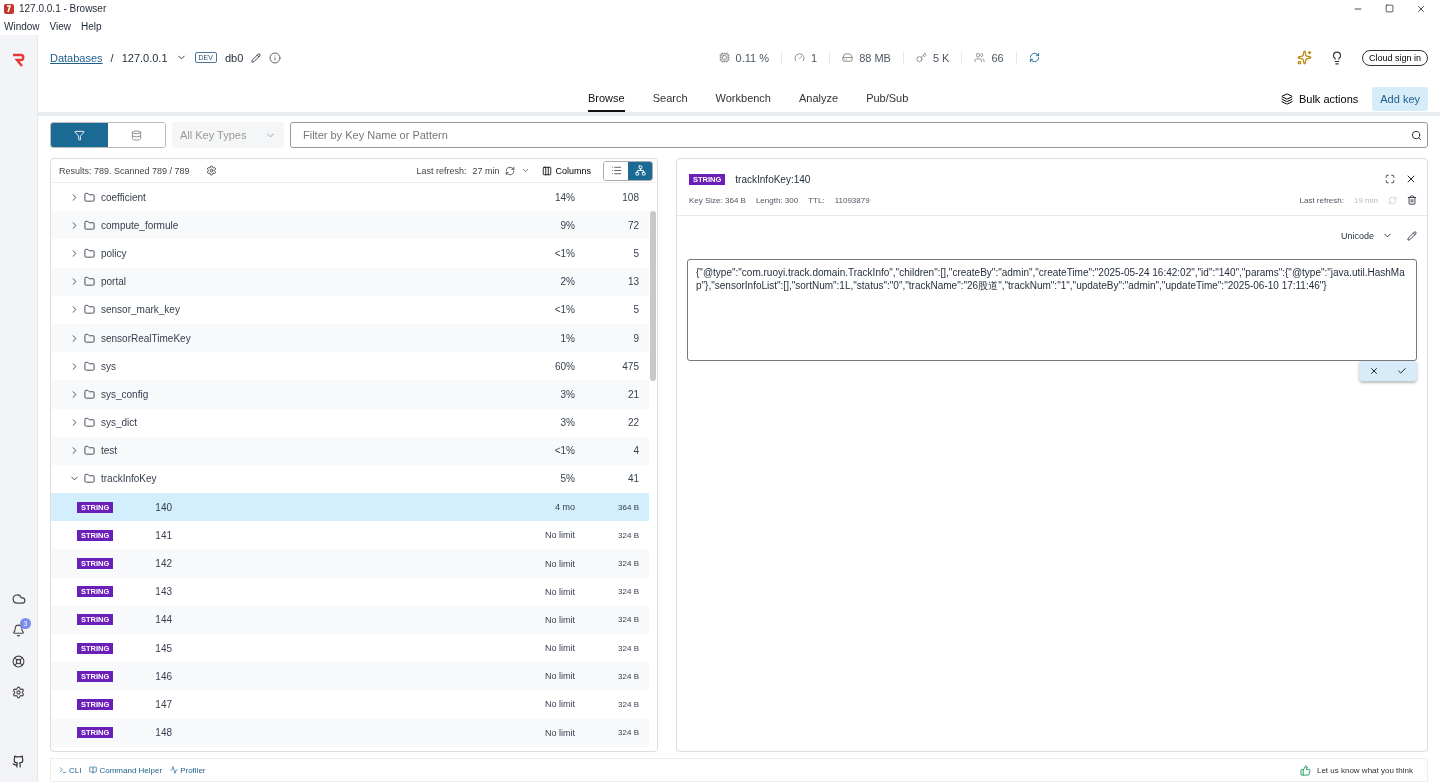 The width and height of the screenshot is (1440, 782). I want to click on bell-icon, so click(18, 630).